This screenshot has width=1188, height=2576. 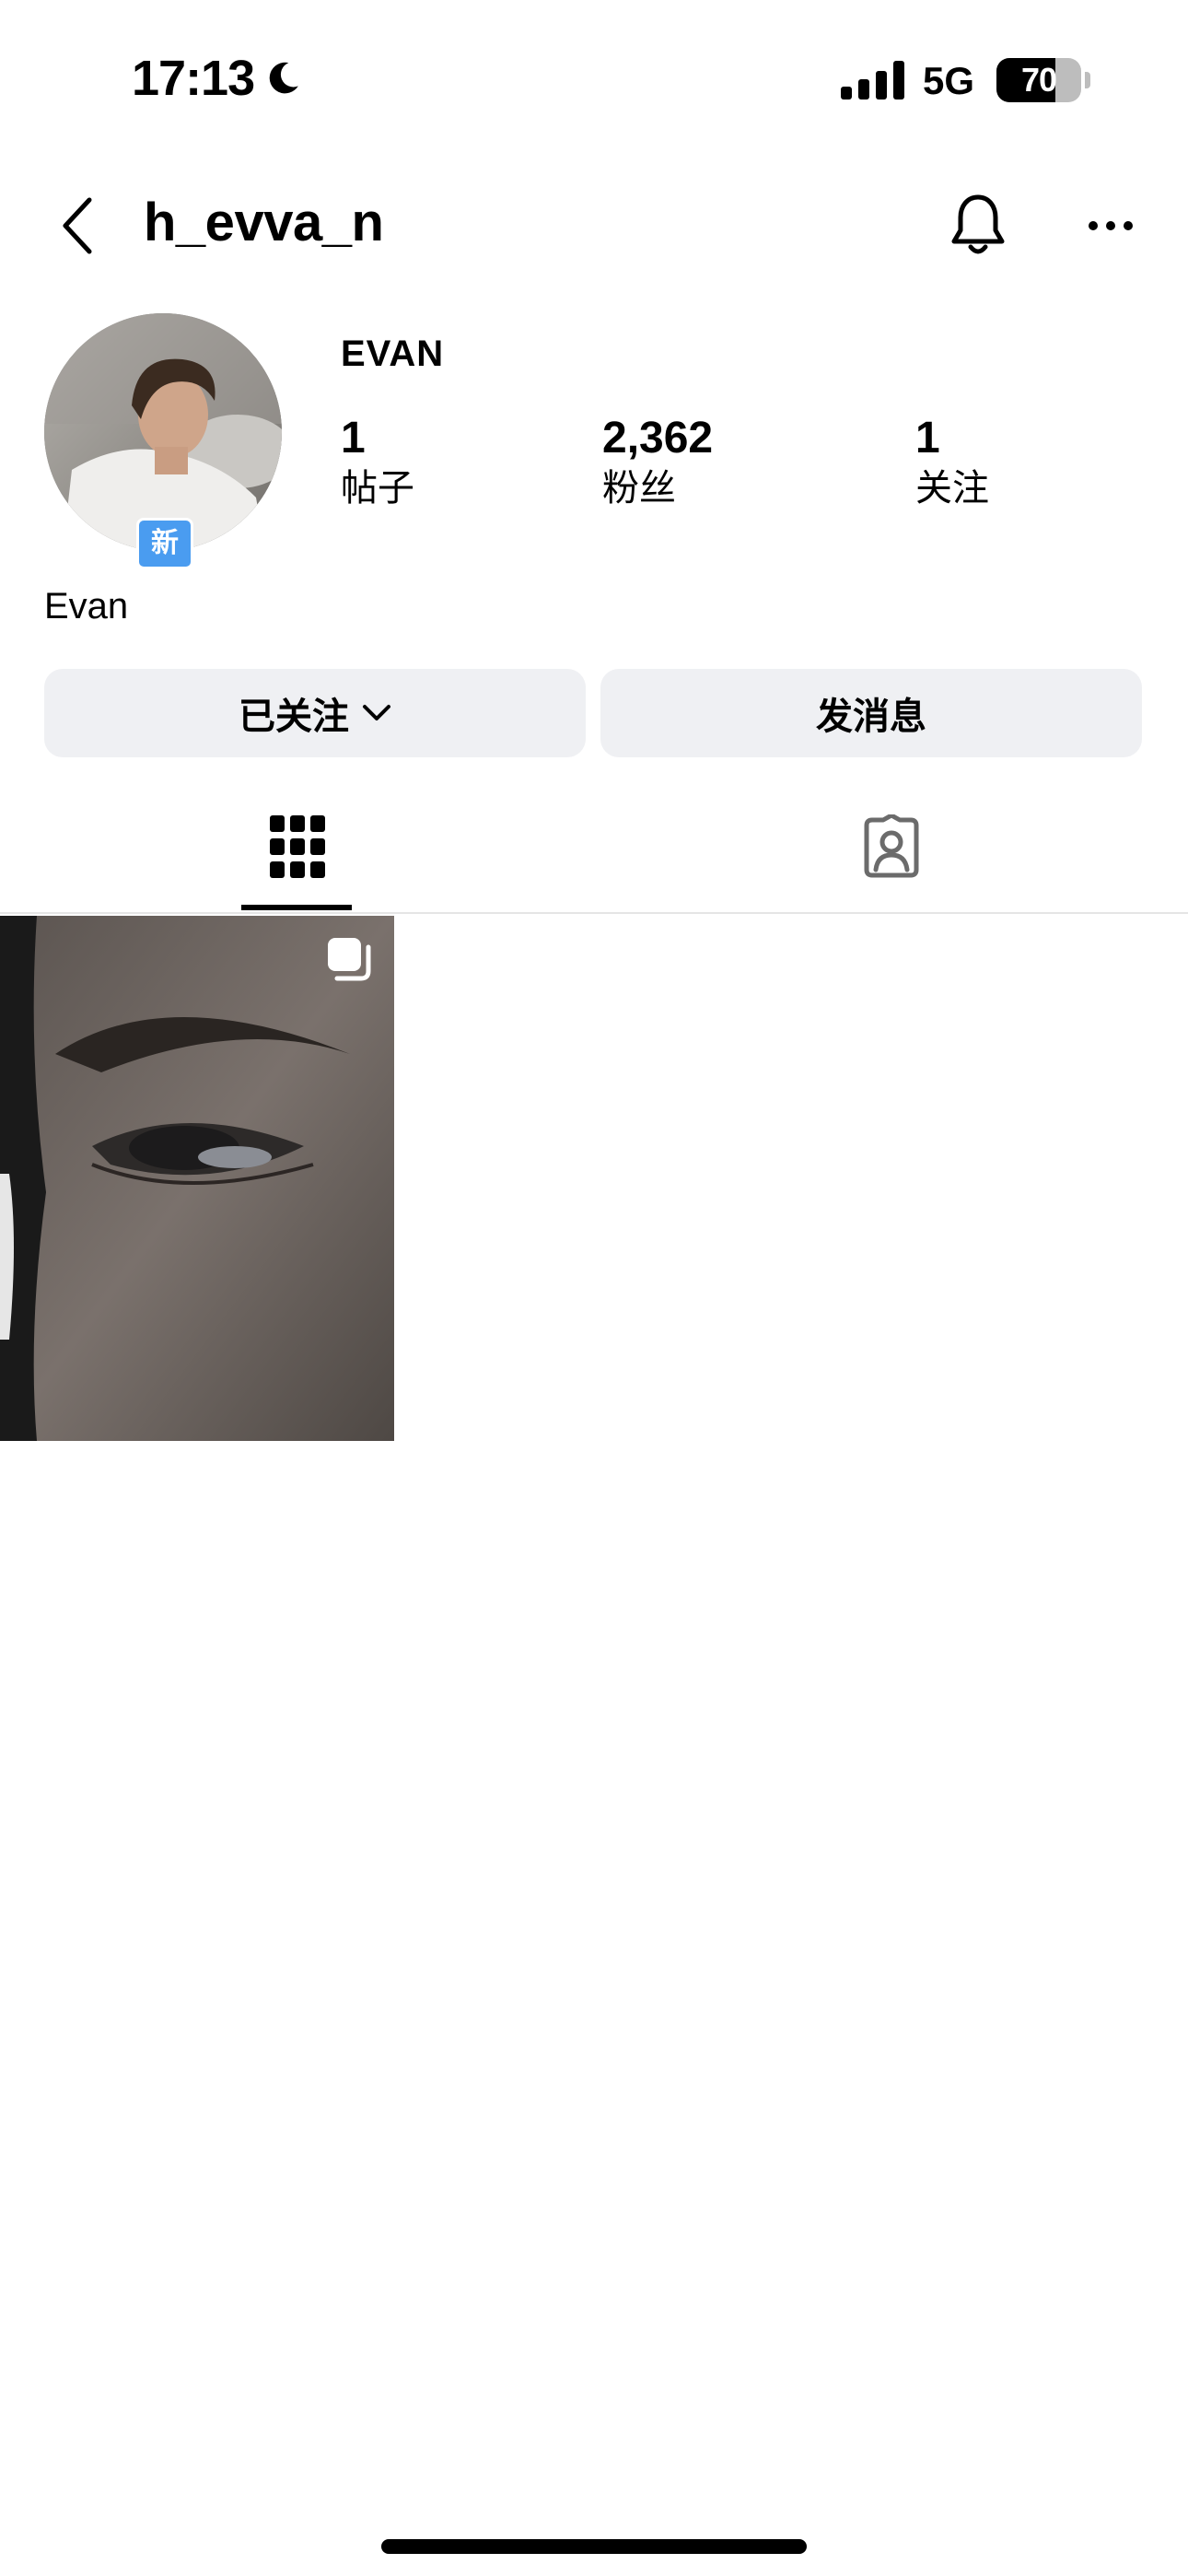 I want to click on post-thumbnail, so click(x=197, y=1178).